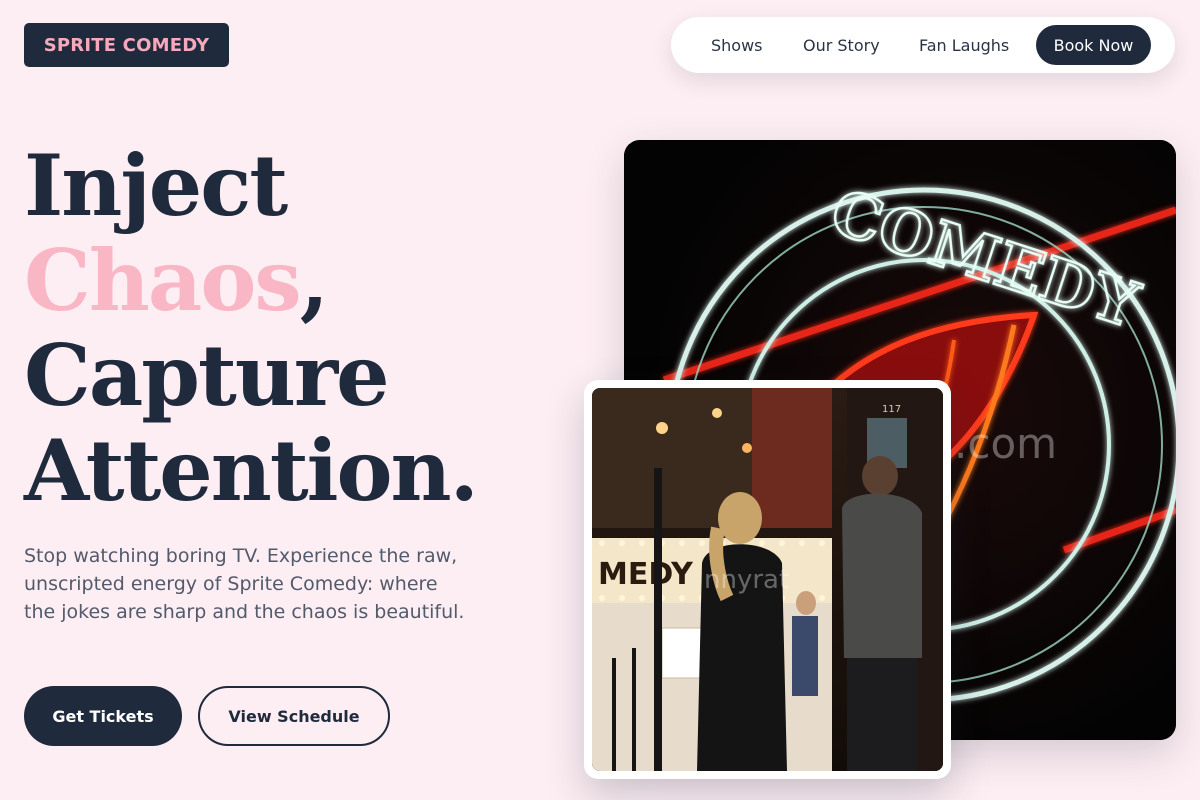 The height and width of the screenshot is (800, 1200). What do you see at coordinates (1093, 45) in the screenshot?
I see `book-now-button: Book Now` at bounding box center [1093, 45].